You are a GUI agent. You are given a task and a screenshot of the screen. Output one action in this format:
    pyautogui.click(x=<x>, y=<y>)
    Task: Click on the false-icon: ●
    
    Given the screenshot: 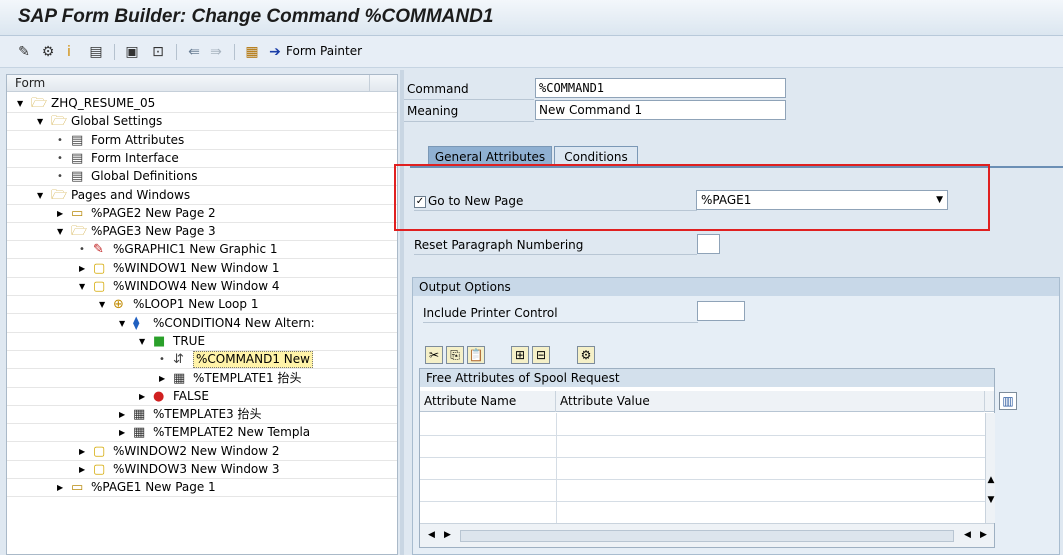 What is the action you would take?
    pyautogui.click(x=159, y=396)
    